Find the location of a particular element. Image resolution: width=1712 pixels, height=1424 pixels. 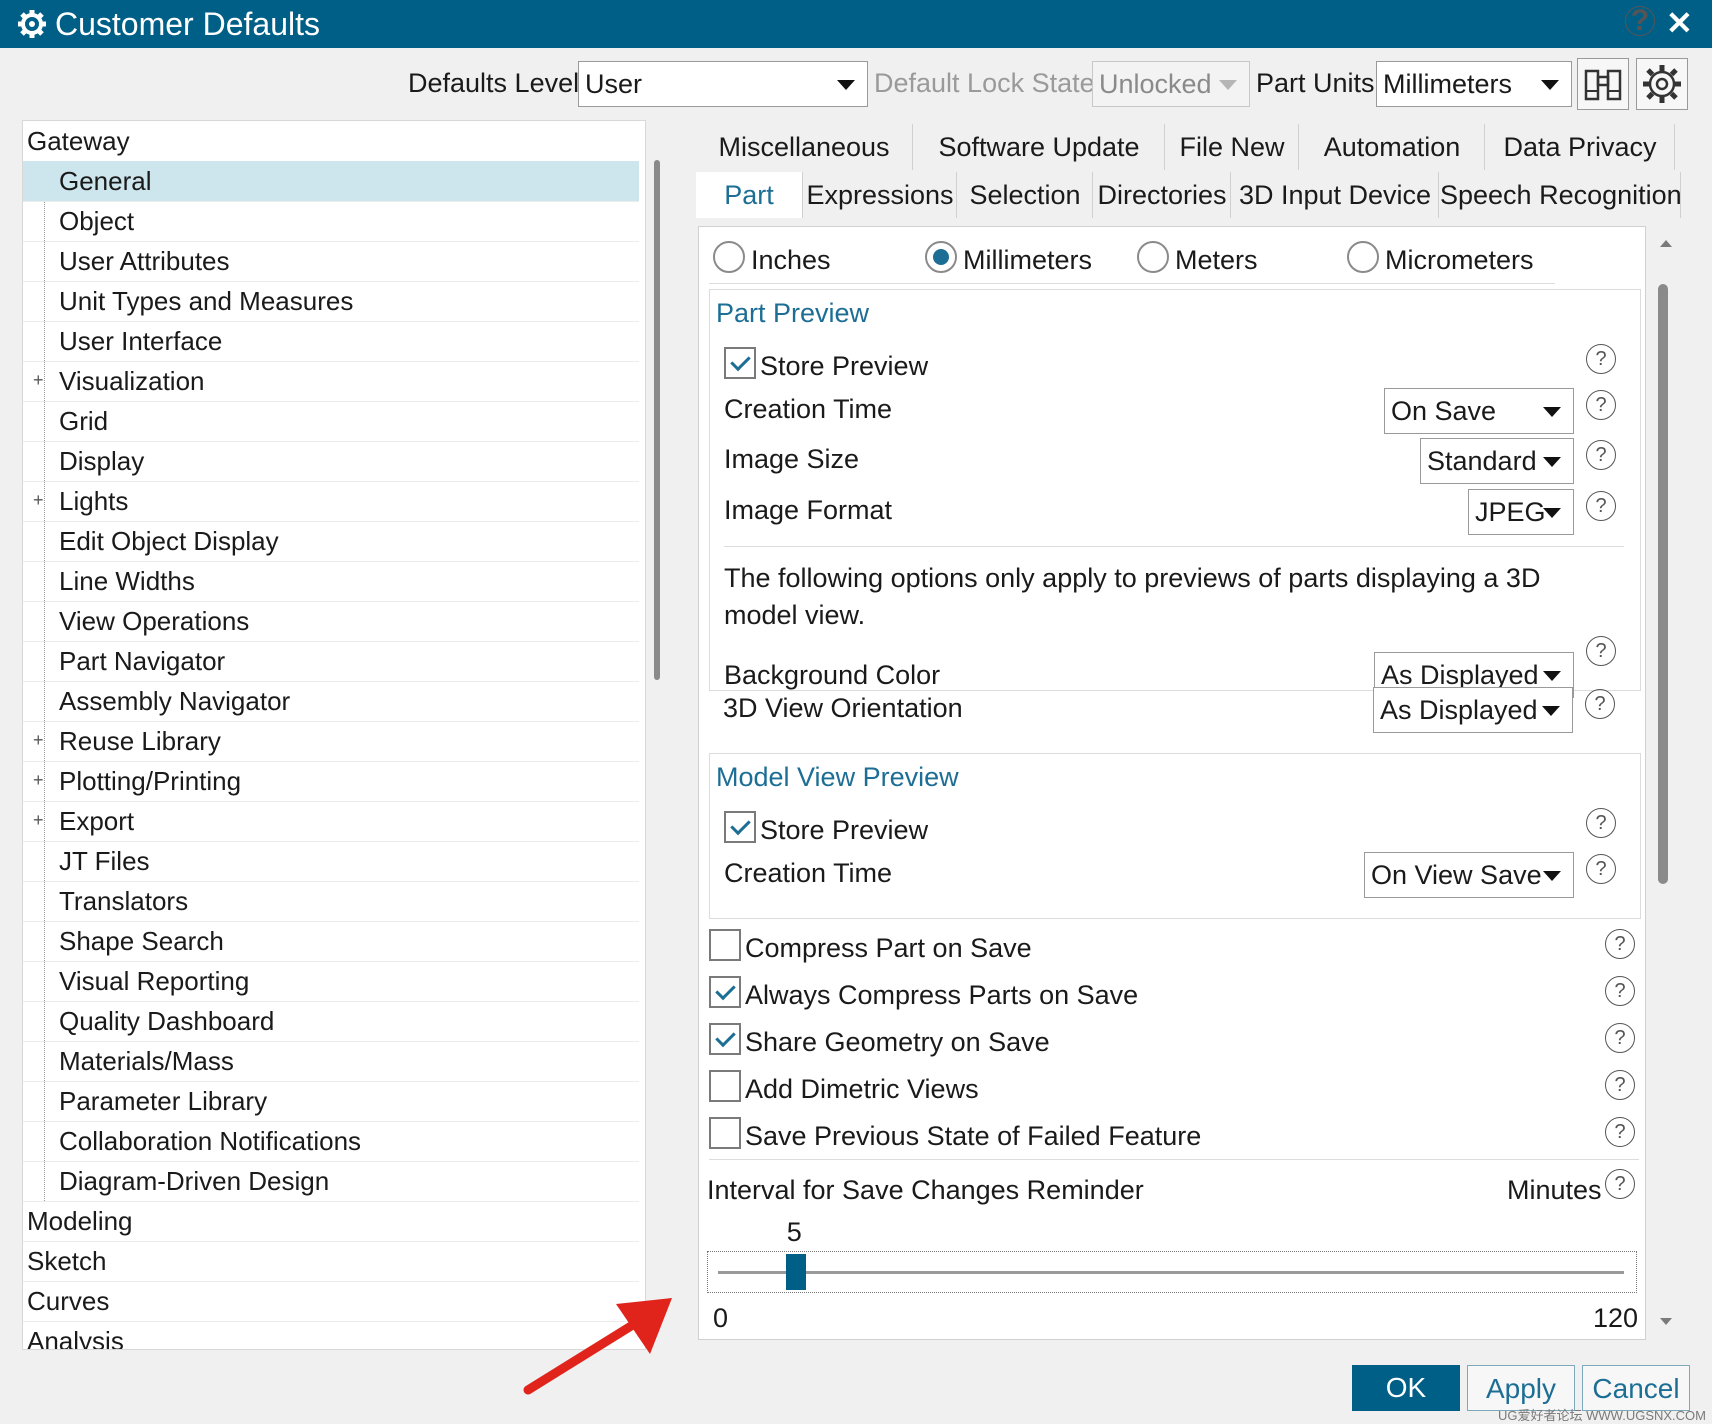

part-units-dropdown: Millimeters is located at coordinates (1474, 84).